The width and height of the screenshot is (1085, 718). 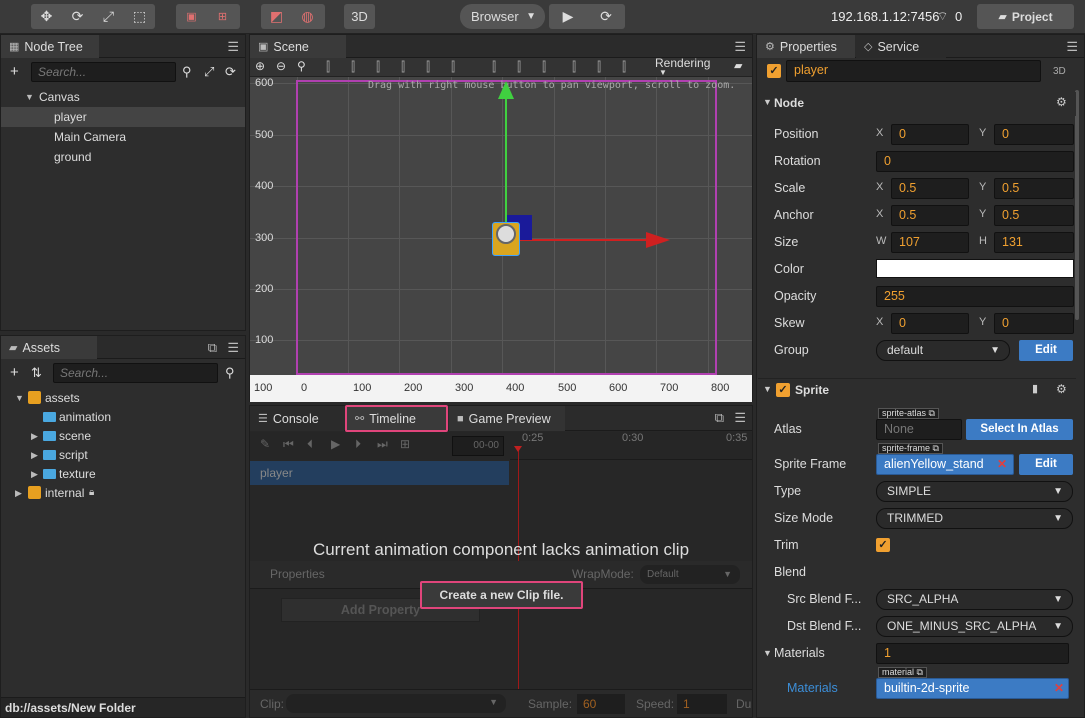 What do you see at coordinates (624, 67) in the screenshot?
I see `distribute-right-icon: ⫿` at bounding box center [624, 67].